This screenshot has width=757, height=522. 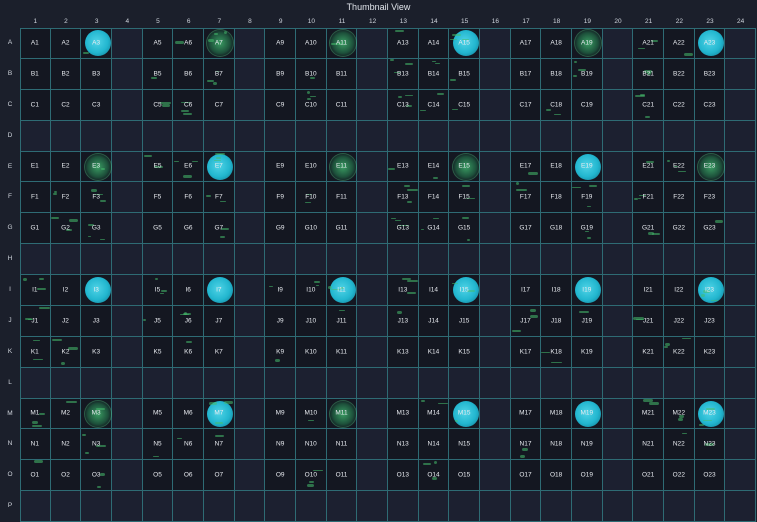 I want to click on well-C7: C7, so click(x=219, y=105).